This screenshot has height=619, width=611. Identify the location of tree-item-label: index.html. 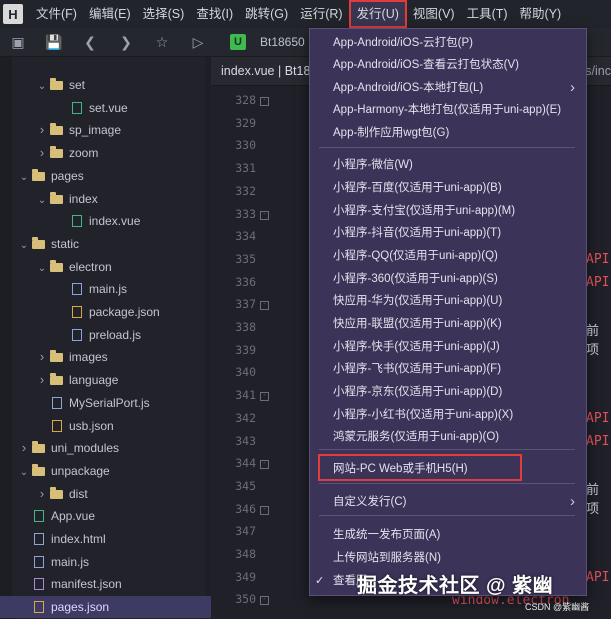
(78, 539).